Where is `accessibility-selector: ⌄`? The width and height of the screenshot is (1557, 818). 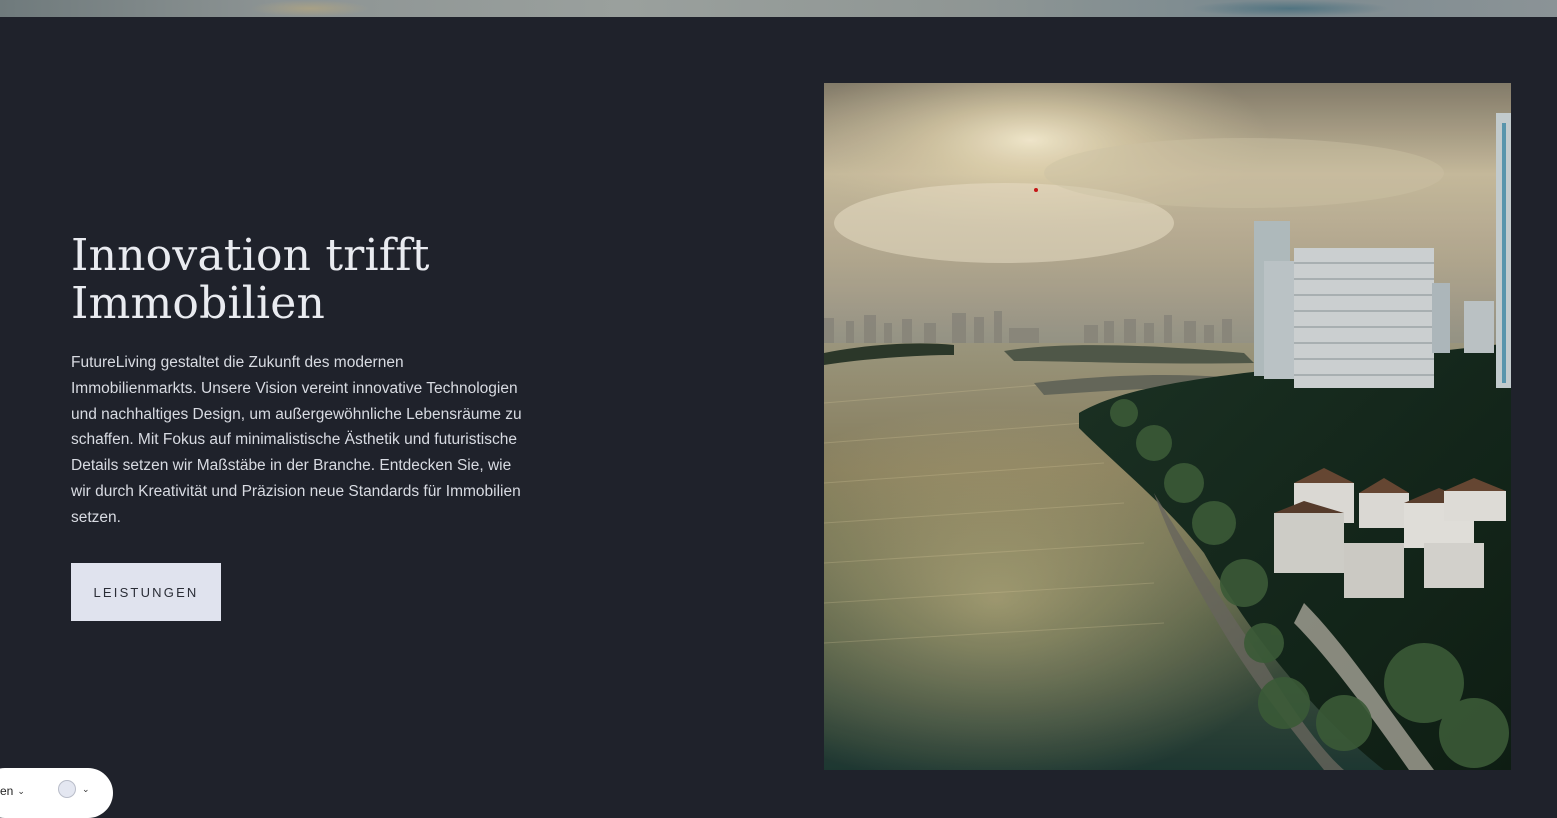 accessibility-selector: ⌄ is located at coordinates (74, 789).